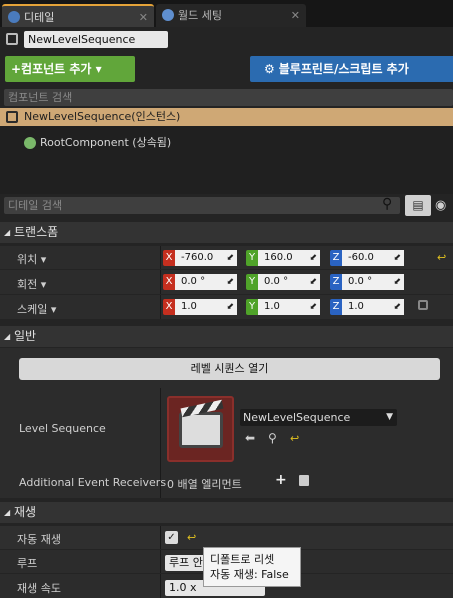  What do you see at coordinates (289, 307) in the screenshot?
I see `scale-y-input: 1.0 ⬋` at bounding box center [289, 307].